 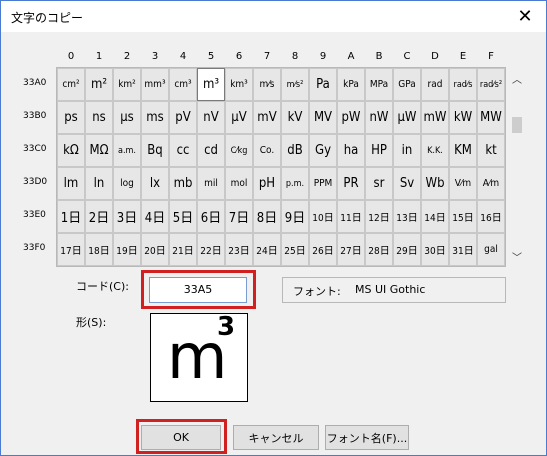 What do you see at coordinates (71, 150) in the screenshot?
I see `char-cell: kΩ` at bounding box center [71, 150].